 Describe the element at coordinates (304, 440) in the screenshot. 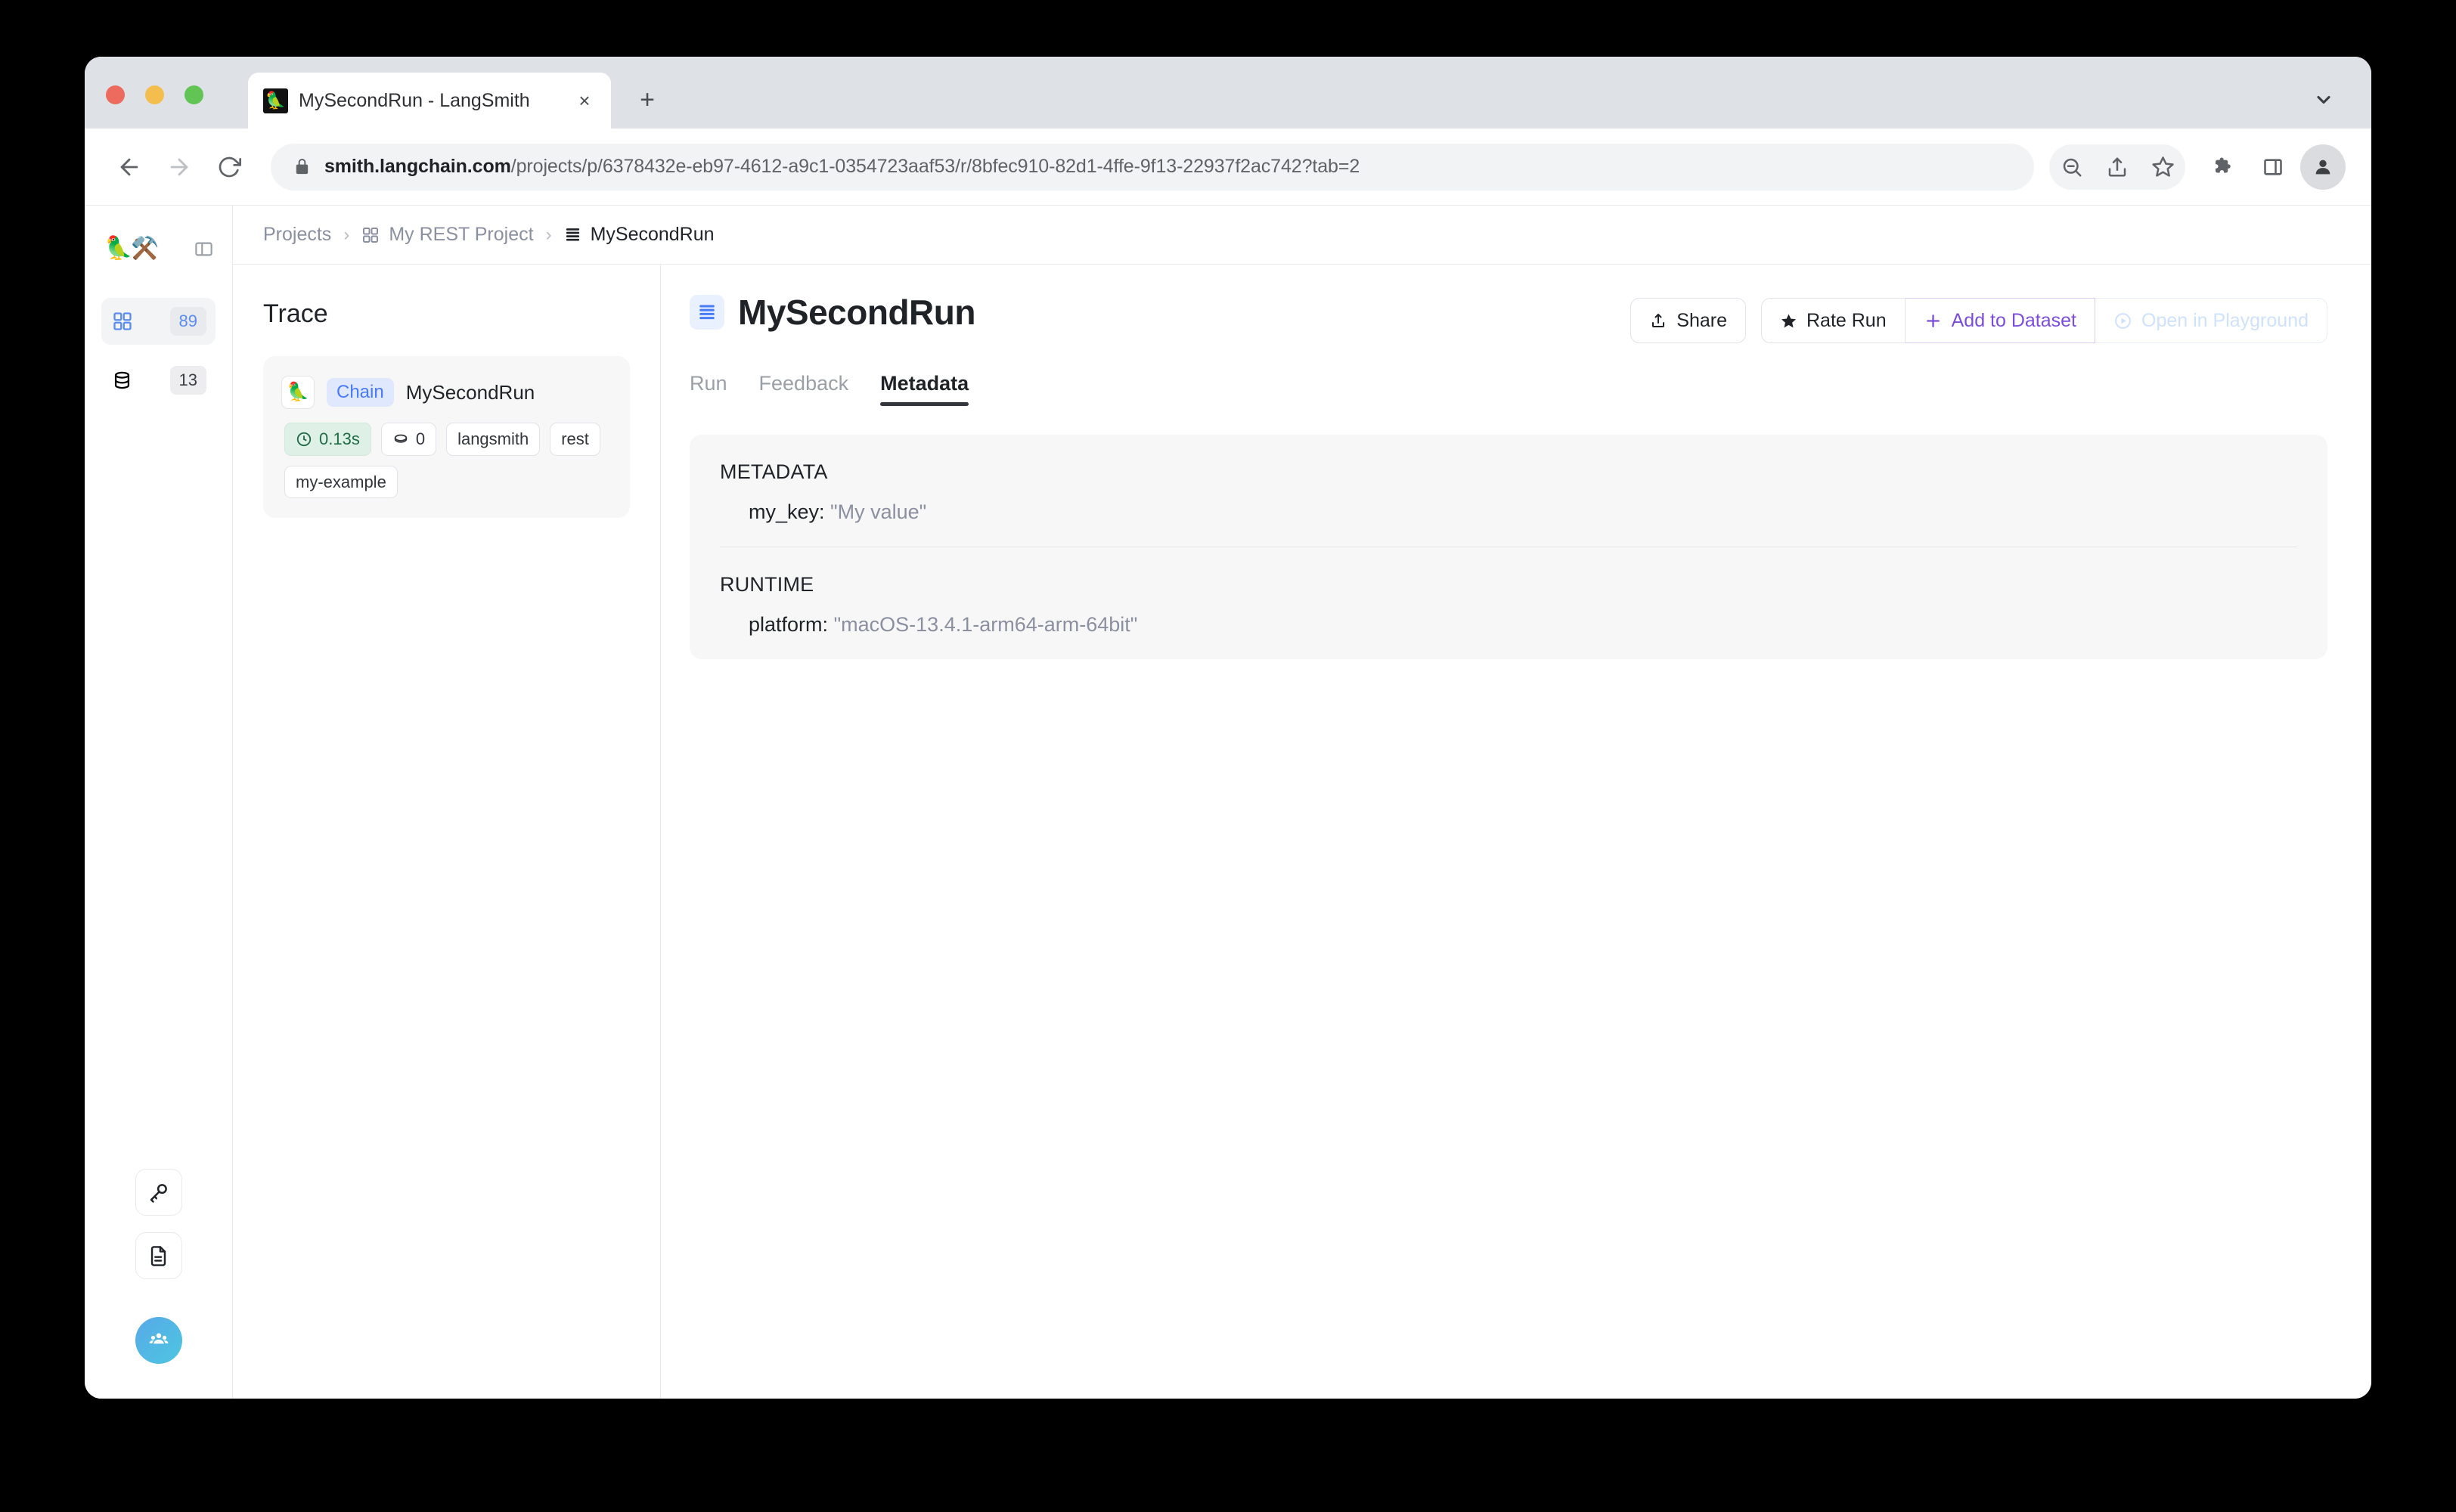

I see `clock-icon` at that location.